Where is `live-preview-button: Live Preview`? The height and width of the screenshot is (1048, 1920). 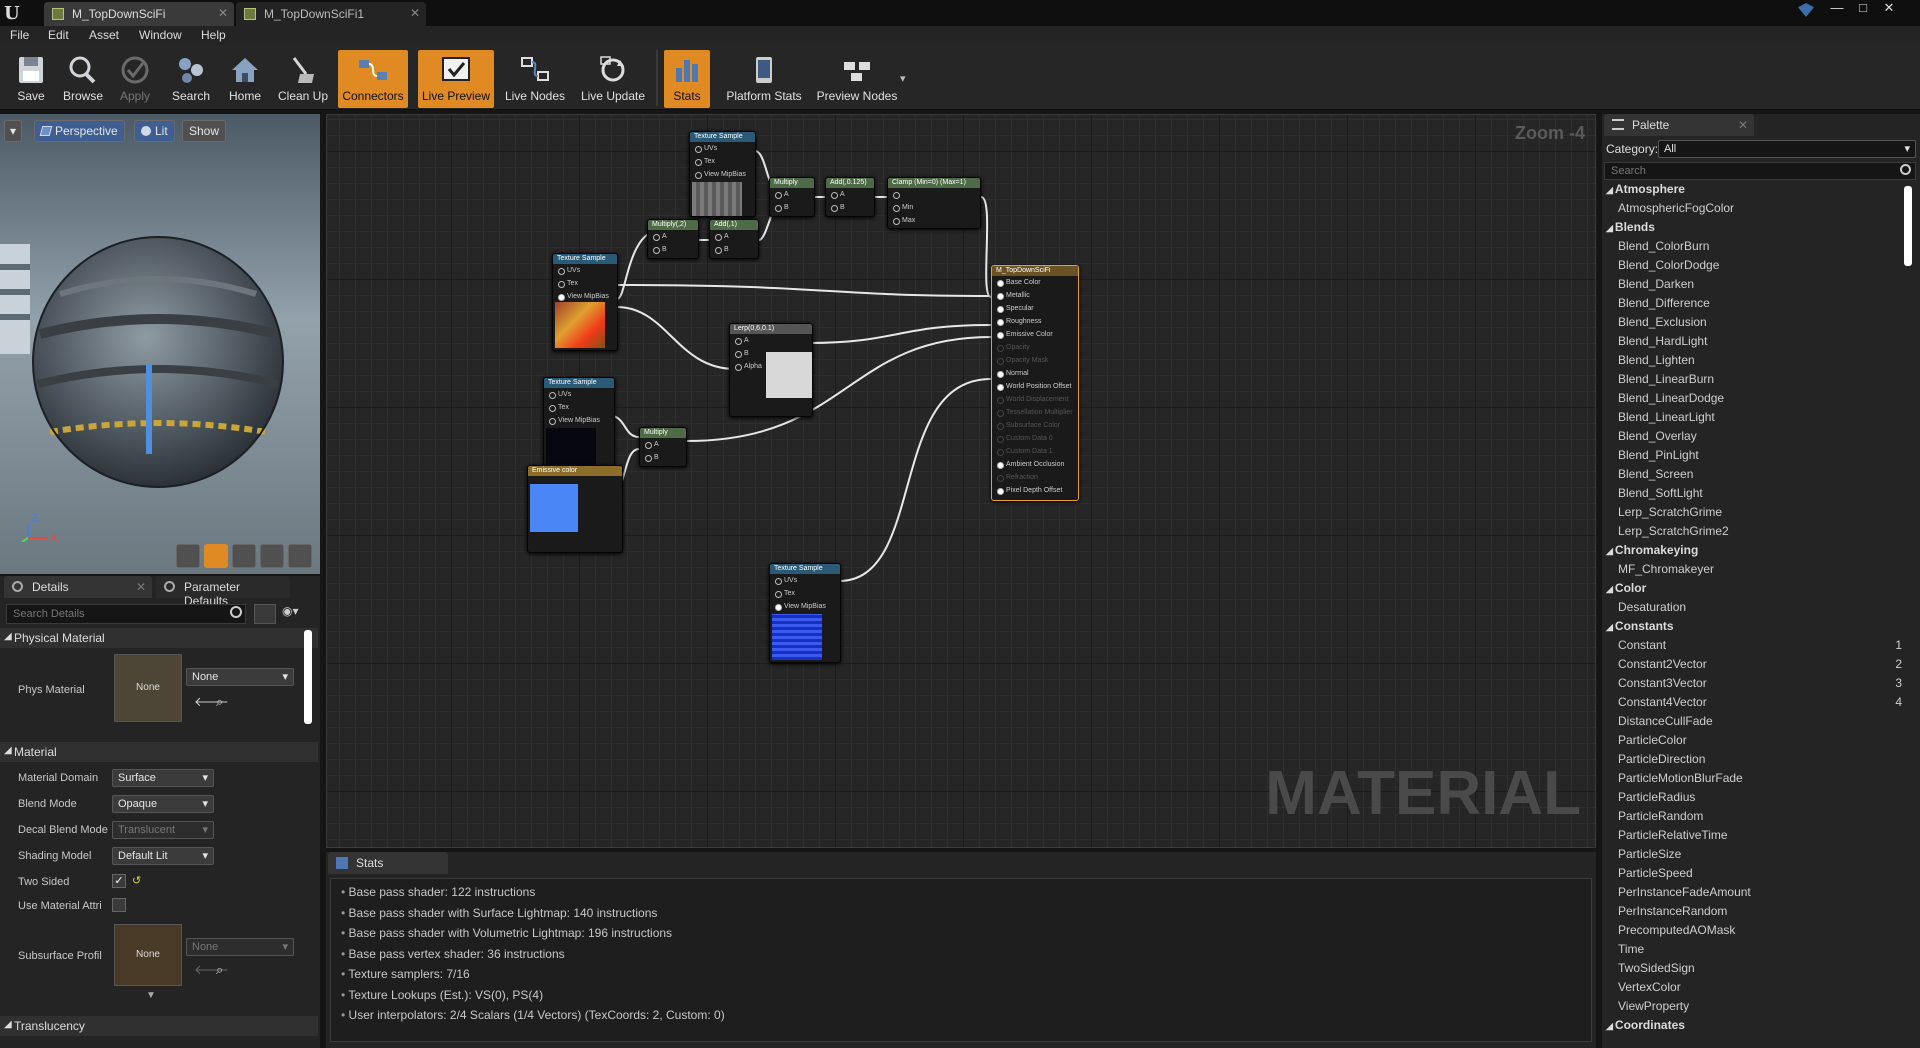
live-preview-button: Live Preview is located at coordinates (456, 79).